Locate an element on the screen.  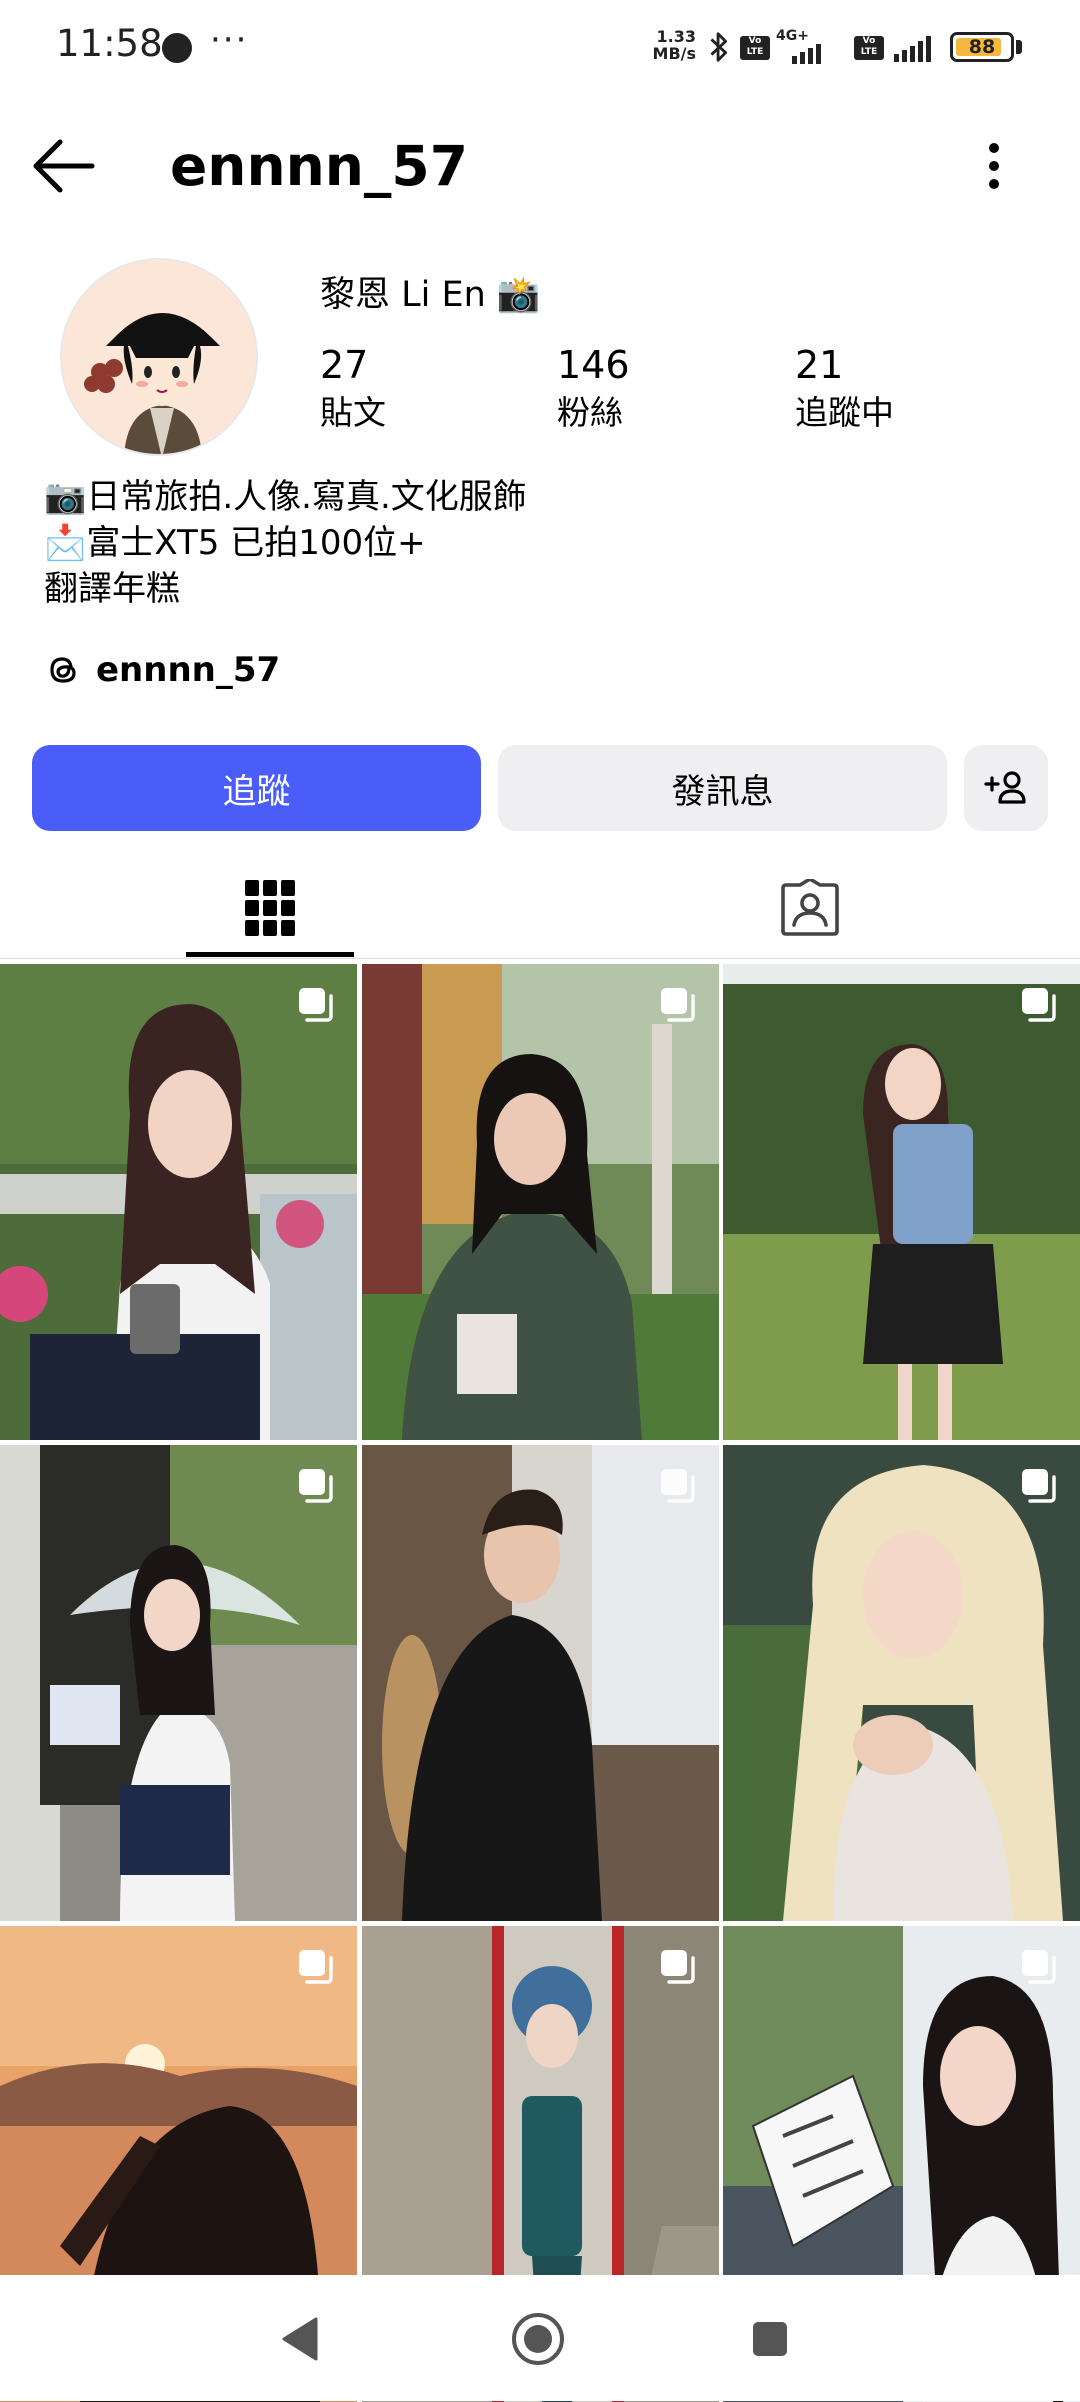
profile-bio: 📷日常旅拍.人像.寫真.文化服飾 📩富士XT5 已拍100位+ 翻譯年糕 is located at coordinates (285, 543).